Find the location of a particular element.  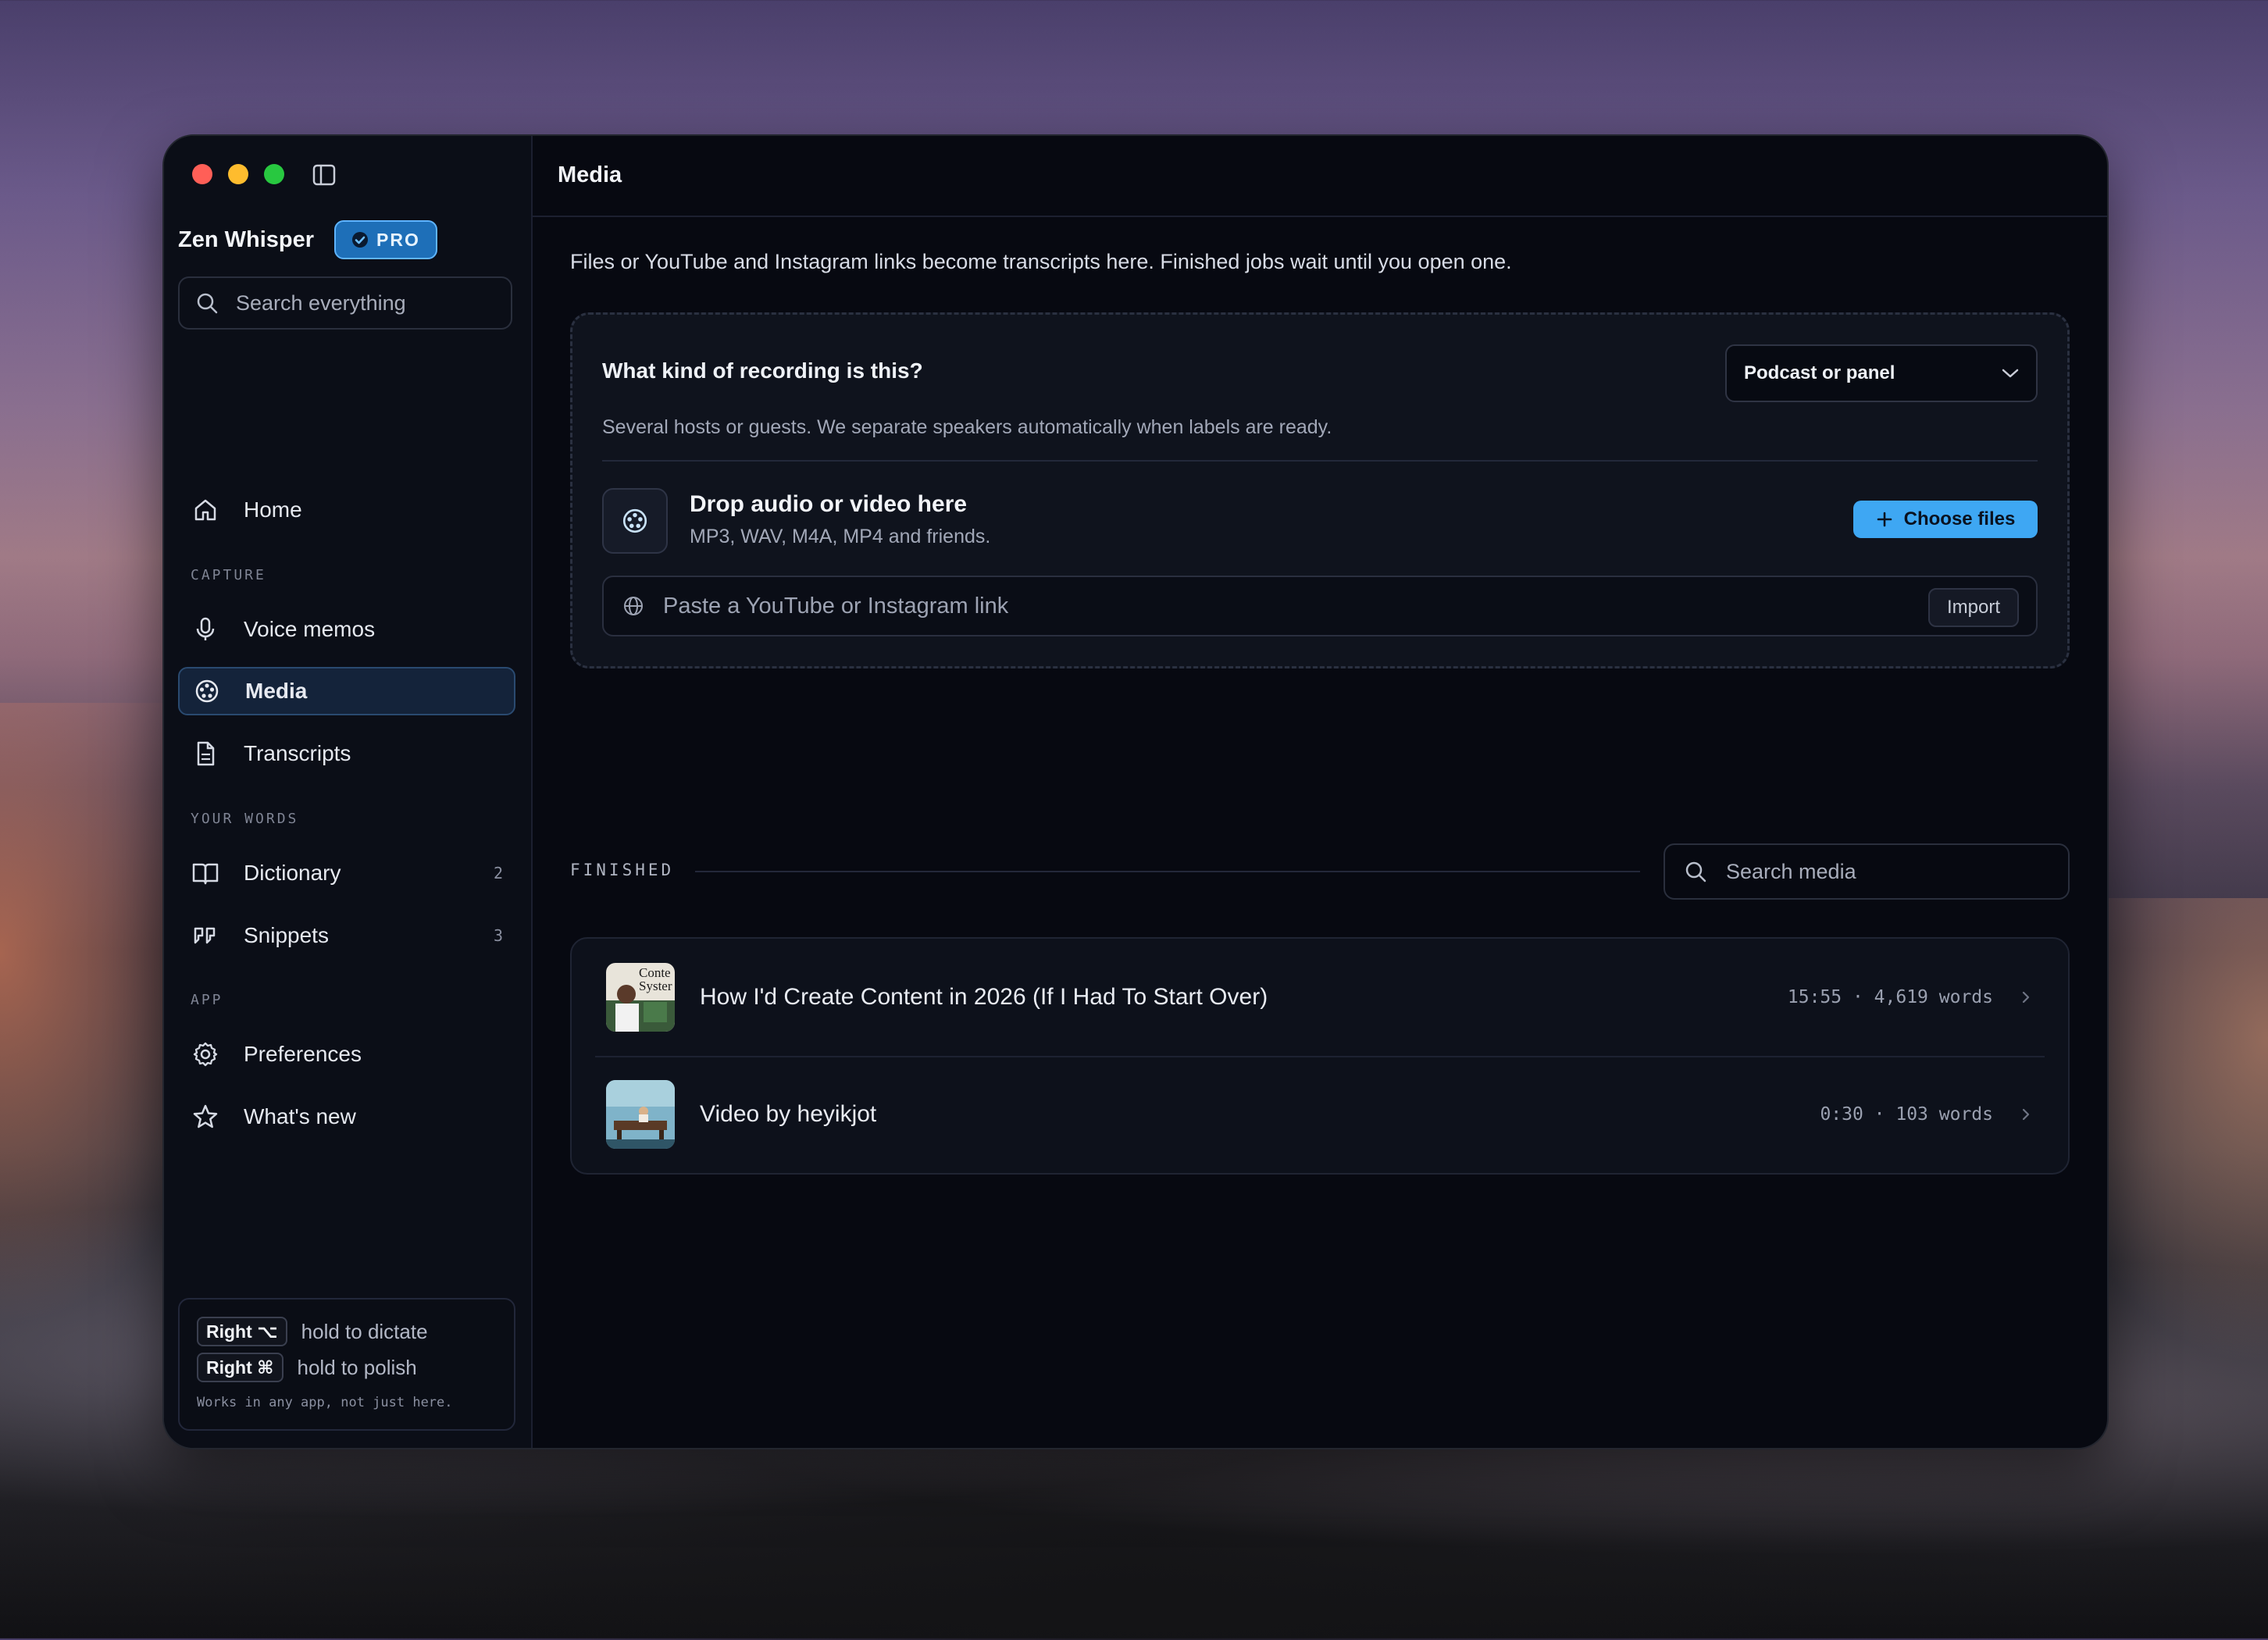

close-window-button is located at coordinates (202, 174).